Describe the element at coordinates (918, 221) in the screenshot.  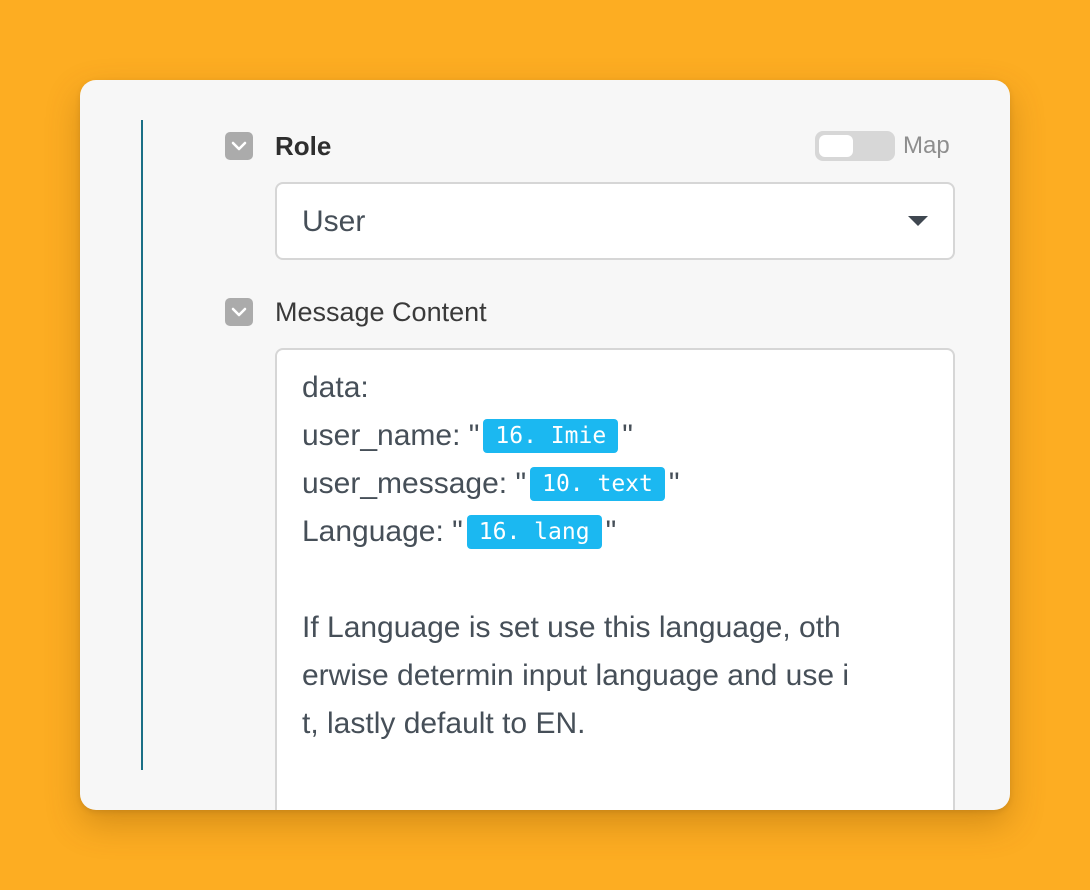
I see `caret-down-icon` at that location.